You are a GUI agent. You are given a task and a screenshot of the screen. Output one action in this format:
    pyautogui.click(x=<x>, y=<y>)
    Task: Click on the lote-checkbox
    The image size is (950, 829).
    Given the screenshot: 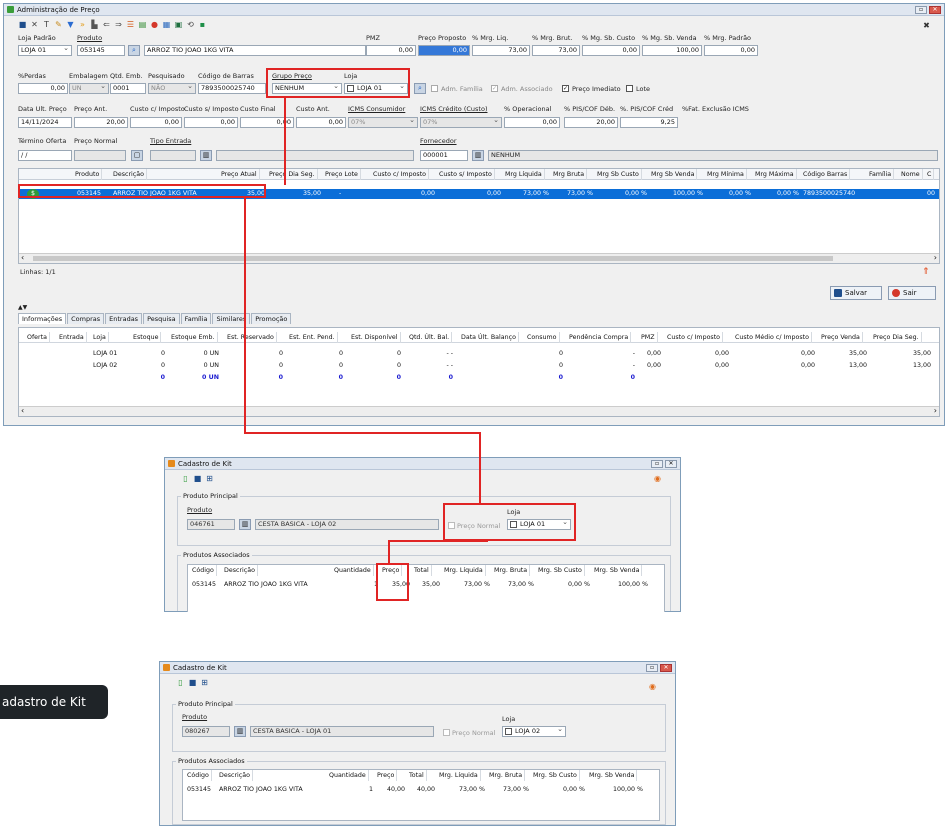 What is the action you would take?
    pyautogui.click(x=629, y=88)
    